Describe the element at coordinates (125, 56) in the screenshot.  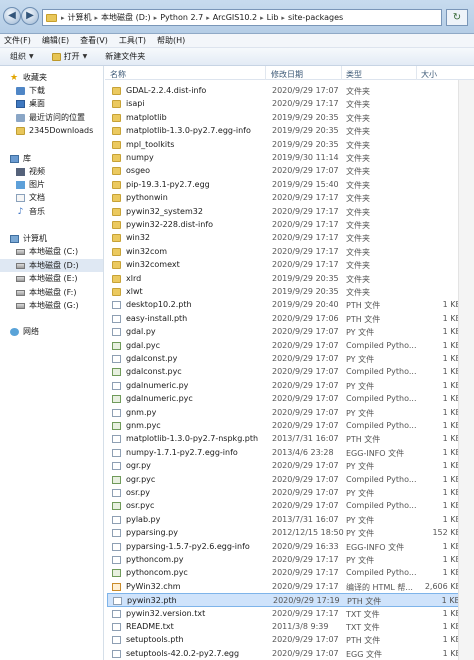
I see `new-folder-button: 新建文件夹` at that location.